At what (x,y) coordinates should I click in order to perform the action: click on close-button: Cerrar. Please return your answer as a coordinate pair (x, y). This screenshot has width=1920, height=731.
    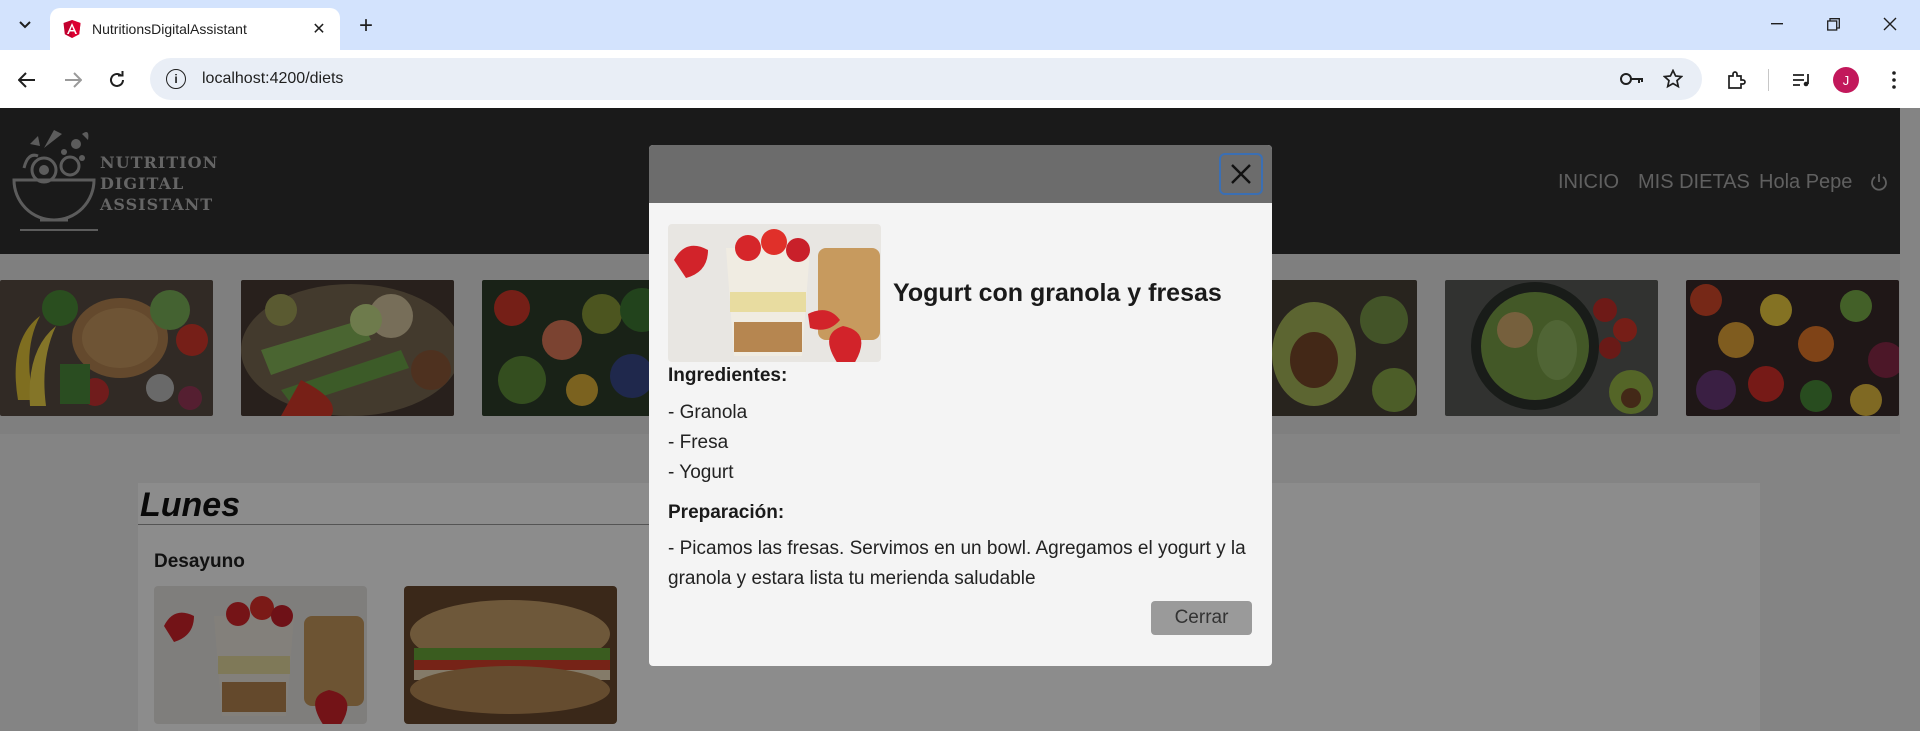
    Looking at the image, I should click on (1201, 618).